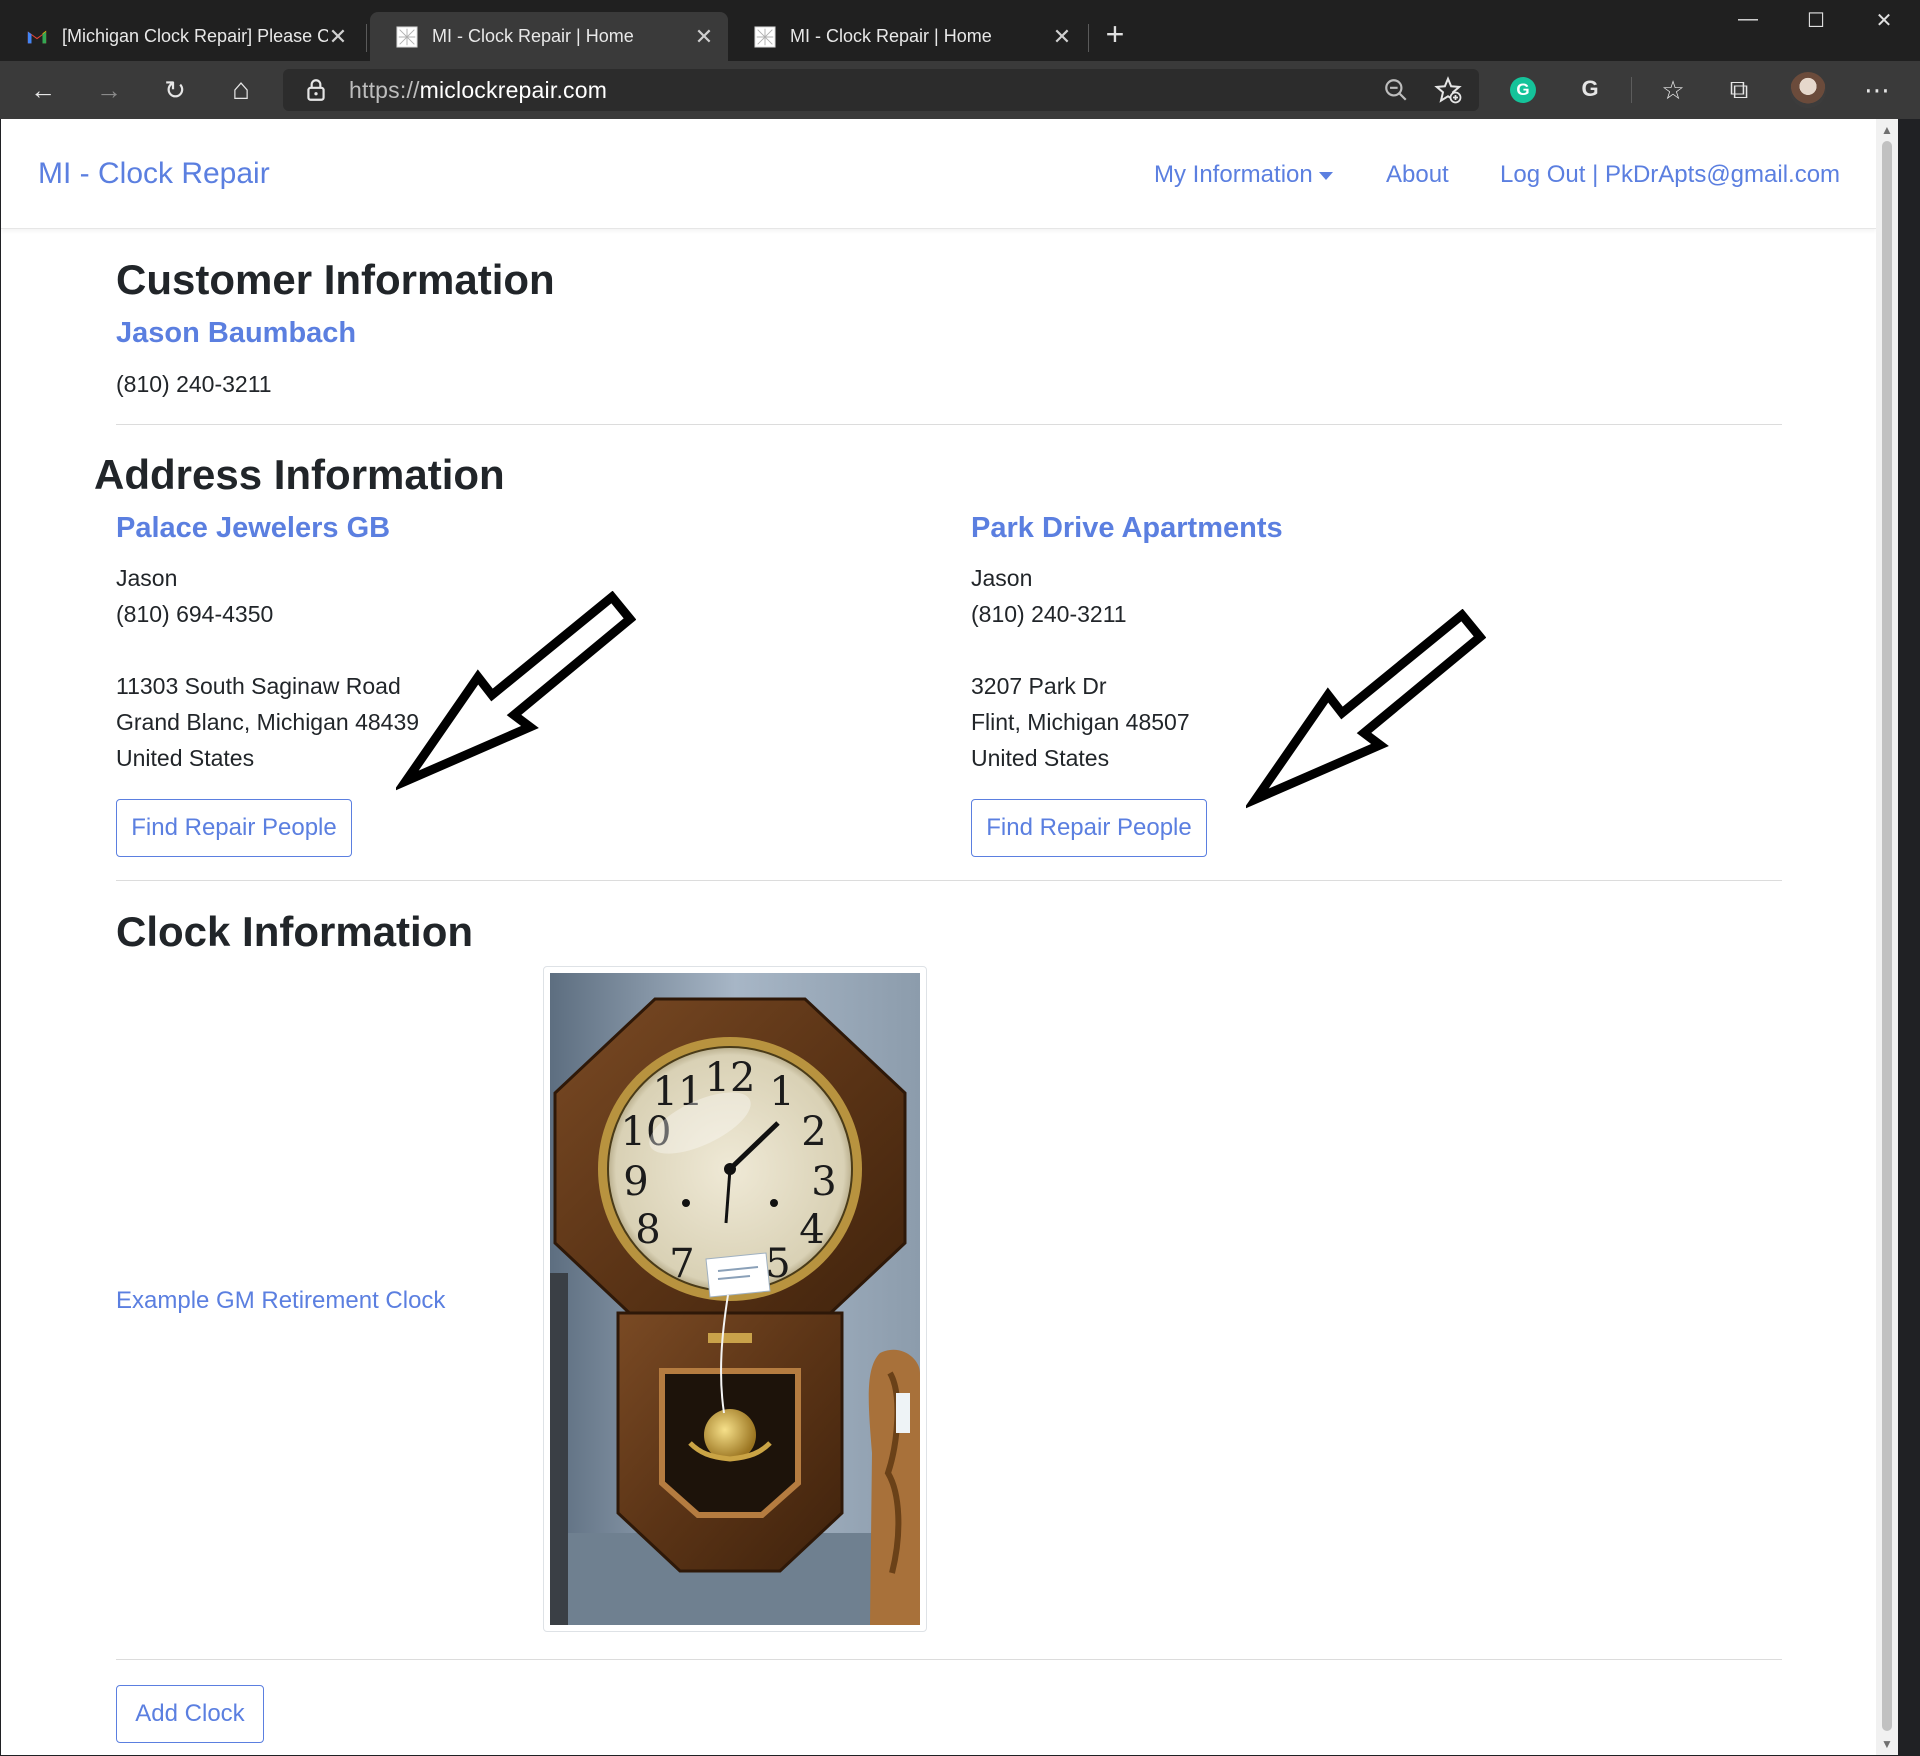 Image resolution: width=1920 pixels, height=1756 pixels. I want to click on dial-number: 3, so click(823, 1182).